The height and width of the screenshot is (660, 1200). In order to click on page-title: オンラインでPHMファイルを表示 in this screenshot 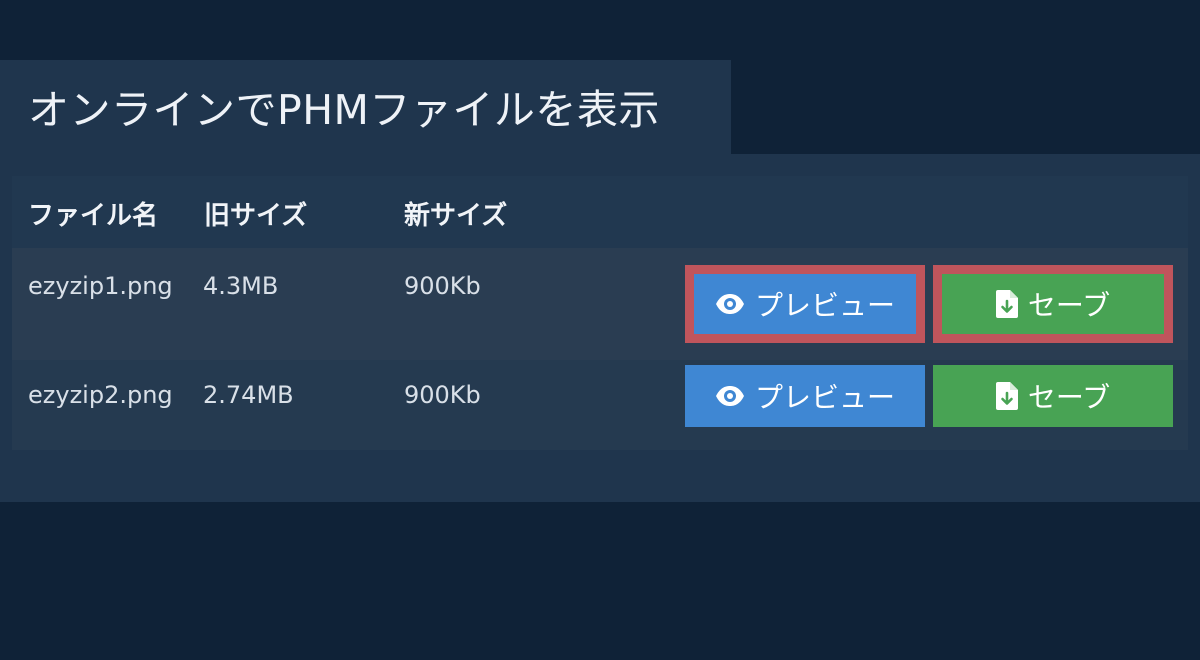, I will do `click(344, 110)`.